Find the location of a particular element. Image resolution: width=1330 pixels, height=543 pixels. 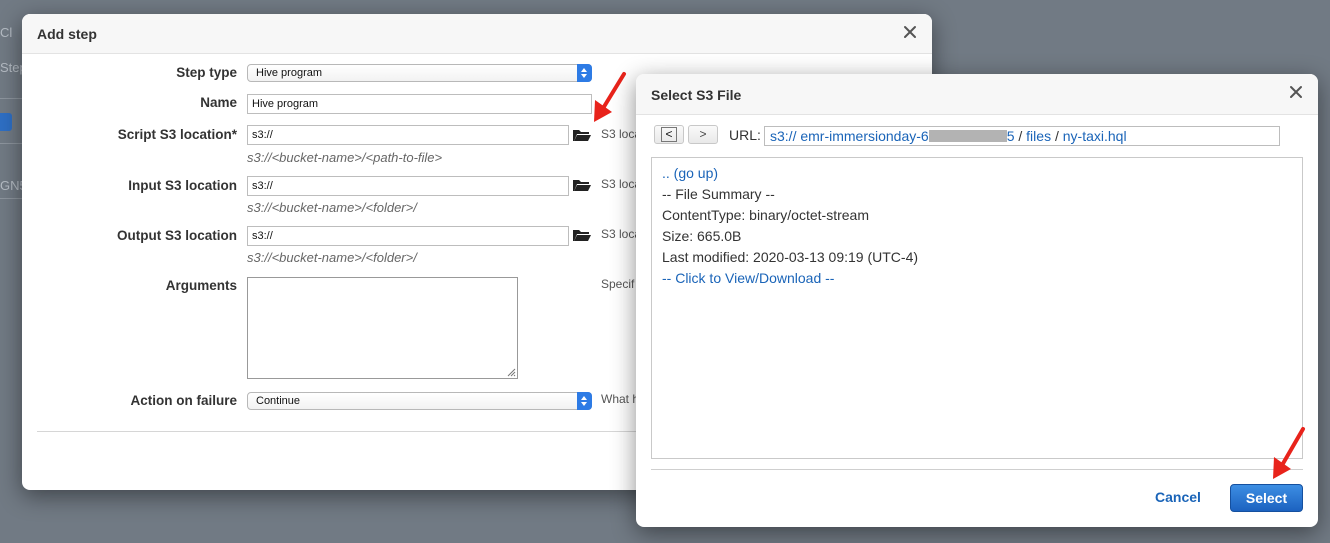

arguments-label: Arguments is located at coordinates (201, 285).